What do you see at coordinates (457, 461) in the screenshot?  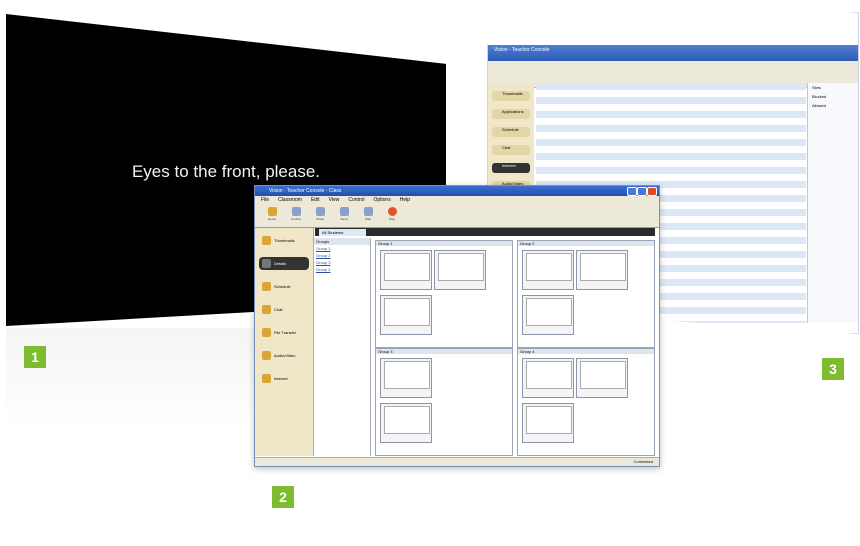 I see `window-2-statusbar: Connected` at bounding box center [457, 461].